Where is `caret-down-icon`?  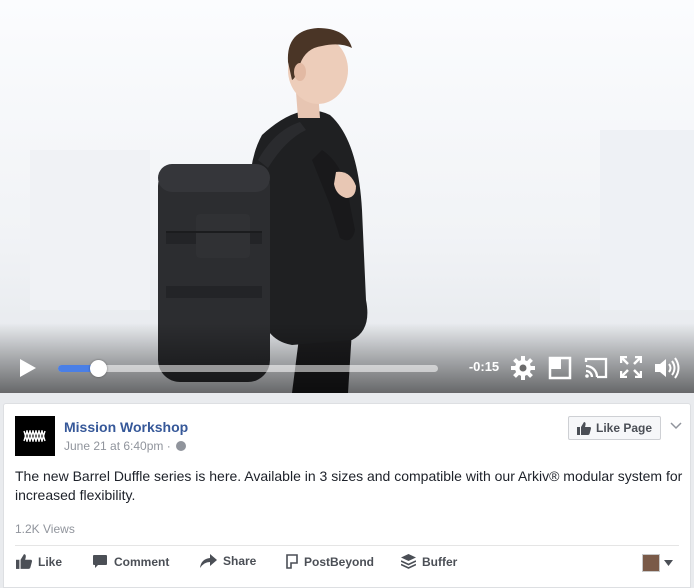
caret-down-icon is located at coordinates (668, 563).